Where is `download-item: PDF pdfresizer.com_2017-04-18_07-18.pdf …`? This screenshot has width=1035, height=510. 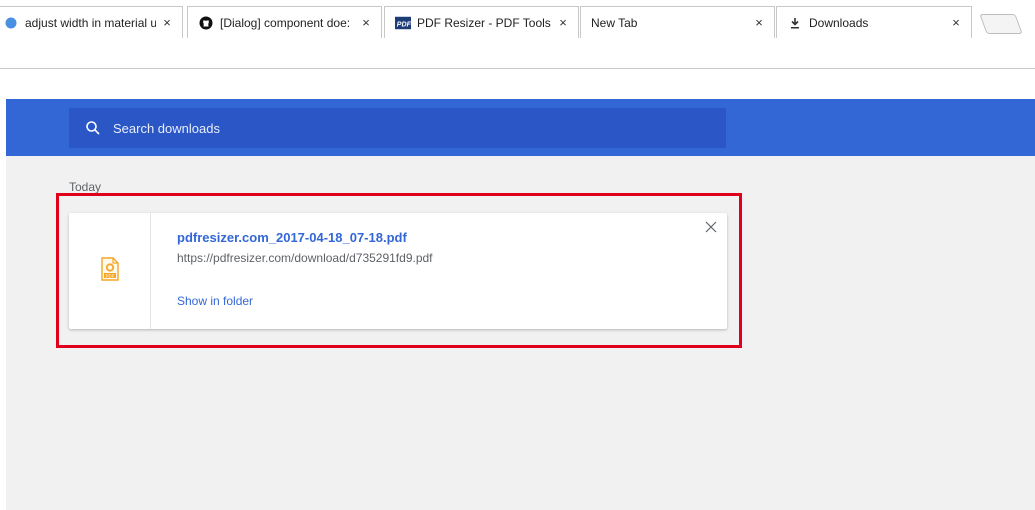
download-item: PDF pdfresizer.com_2017-04-18_07-18.pdf … is located at coordinates (398, 271).